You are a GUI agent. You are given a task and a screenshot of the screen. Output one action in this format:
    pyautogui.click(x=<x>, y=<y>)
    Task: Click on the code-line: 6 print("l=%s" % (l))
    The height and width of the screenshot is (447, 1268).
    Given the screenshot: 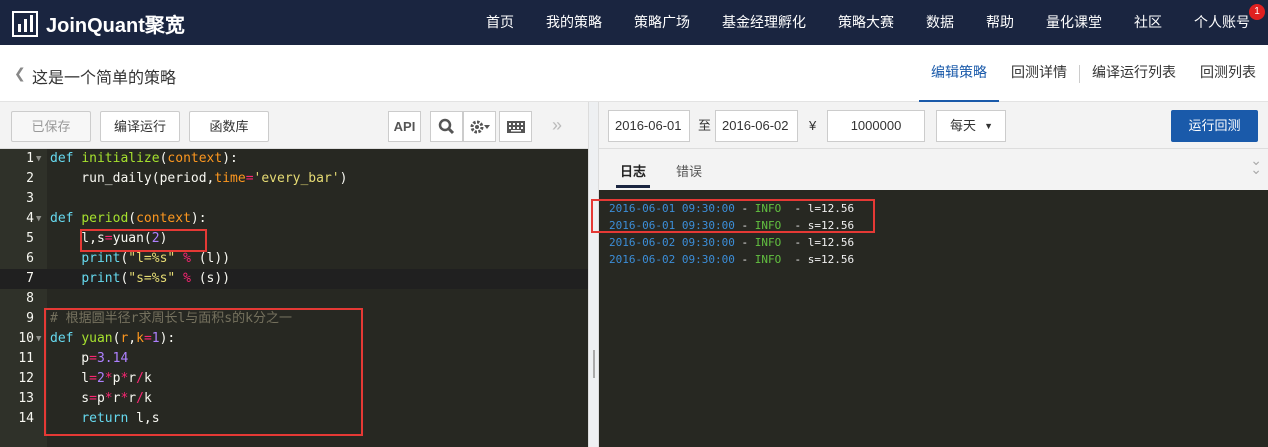 What is the action you would take?
    pyautogui.click(x=128, y=258)
    